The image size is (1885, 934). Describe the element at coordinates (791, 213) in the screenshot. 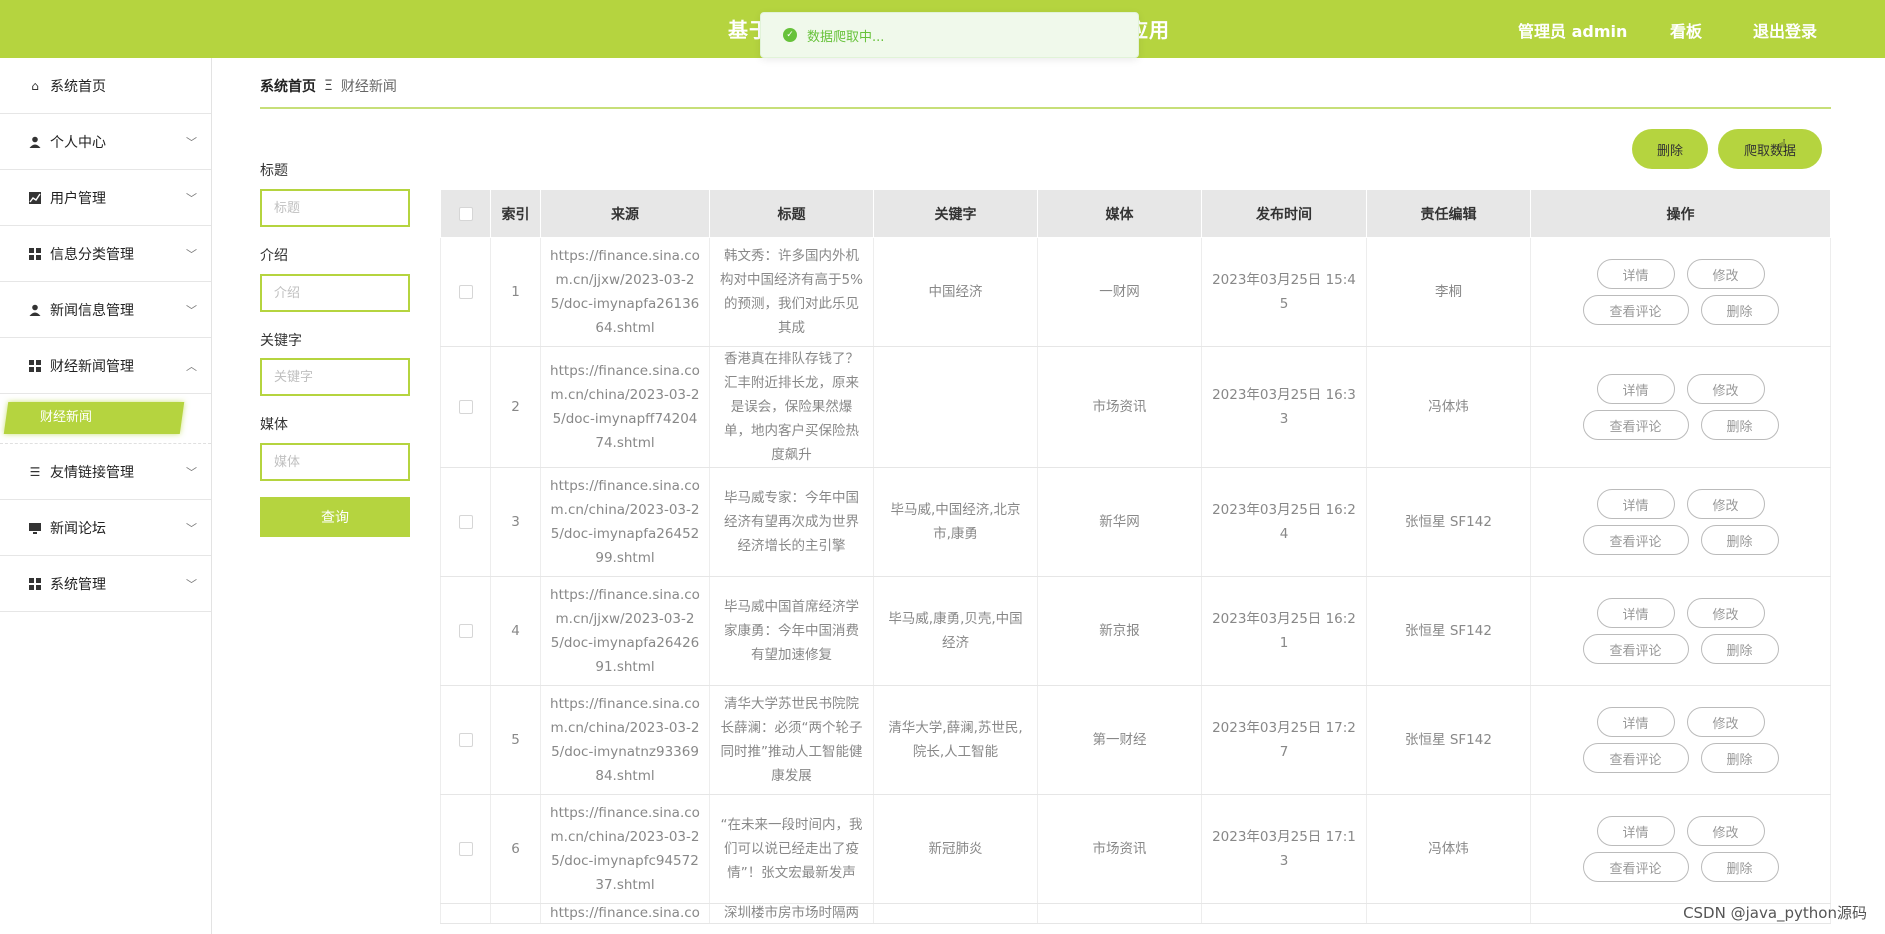

I see `column-header-title: 标题` at that location.